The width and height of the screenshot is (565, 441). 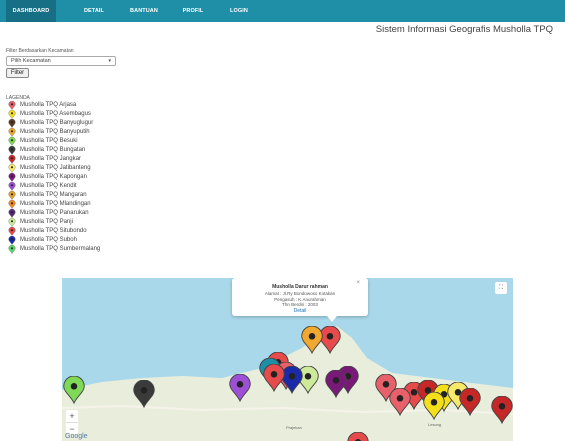 I want to click on legend-label: Musholla TPQ Kendit, so click(x=48, y=186).